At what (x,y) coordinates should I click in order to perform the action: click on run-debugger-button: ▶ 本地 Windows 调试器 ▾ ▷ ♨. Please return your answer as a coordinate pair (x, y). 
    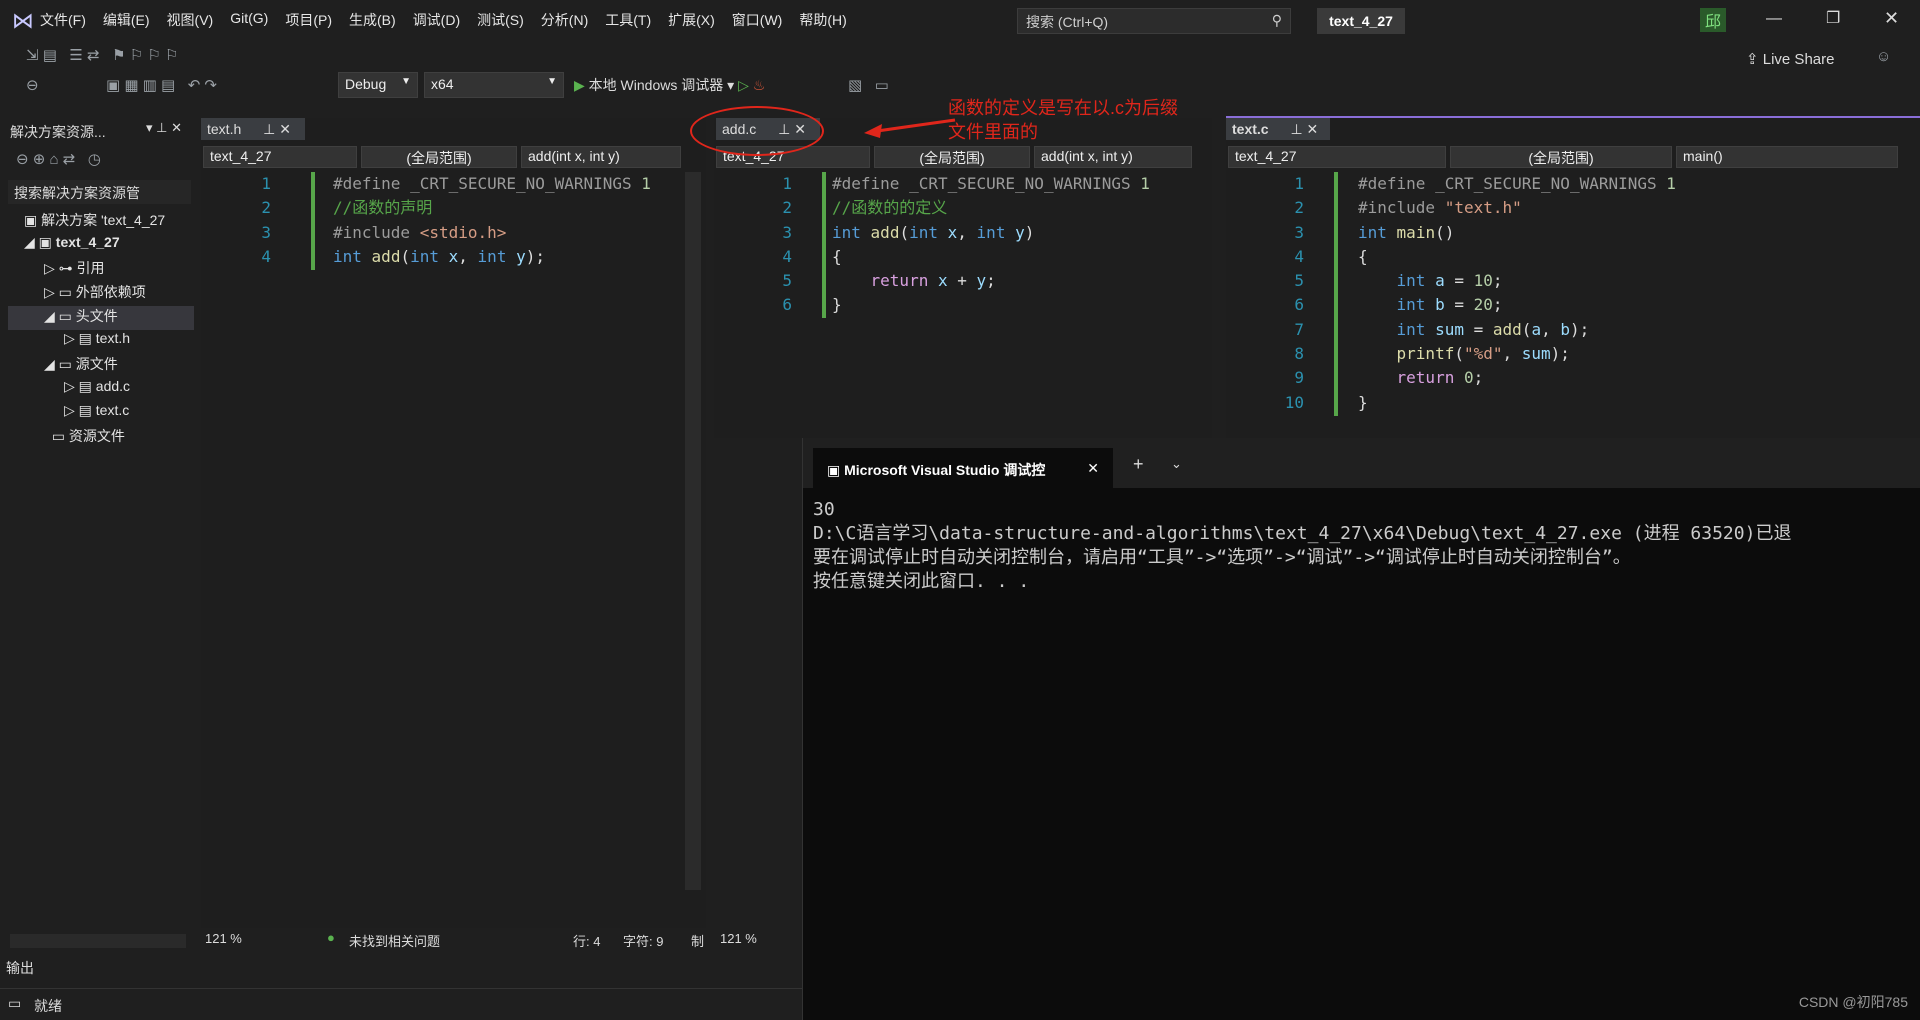
    Looking at the image, I should click on (669, 85).